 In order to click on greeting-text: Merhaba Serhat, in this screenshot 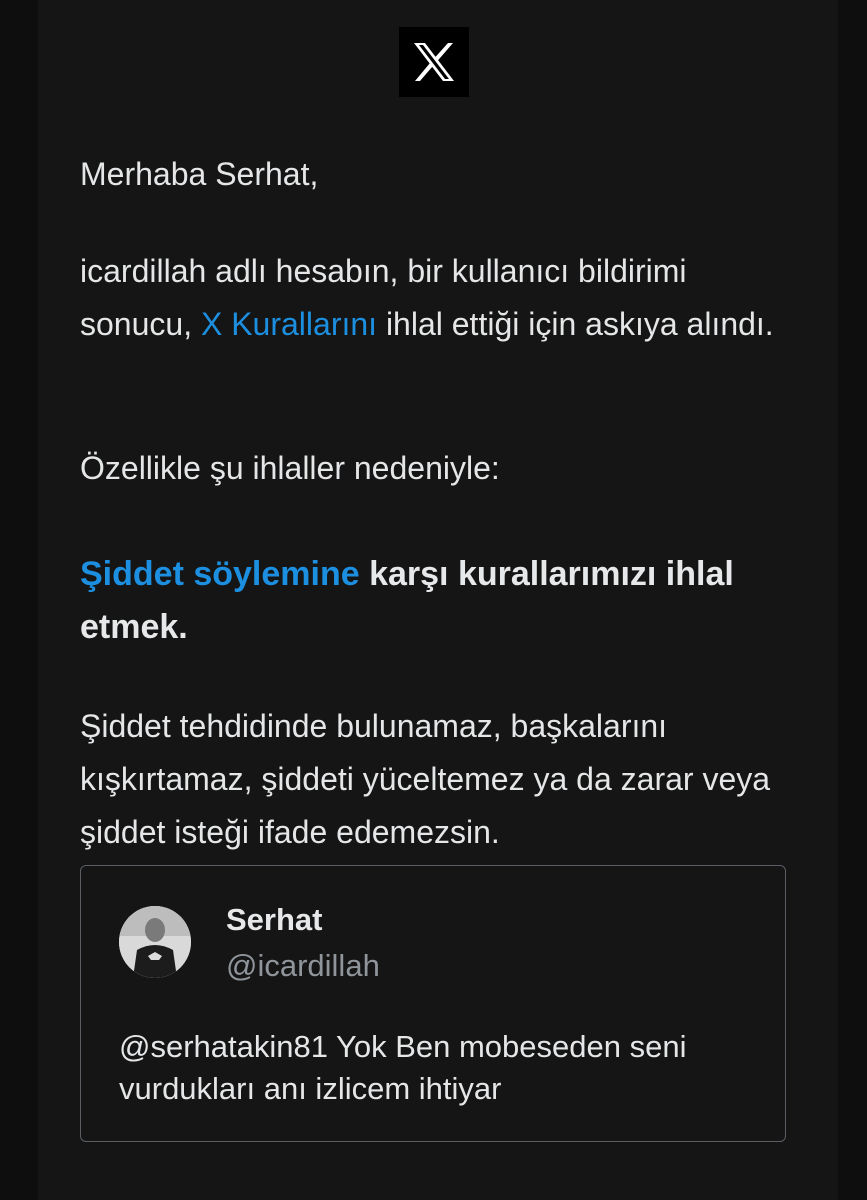, I will do `click(199, 174)`.